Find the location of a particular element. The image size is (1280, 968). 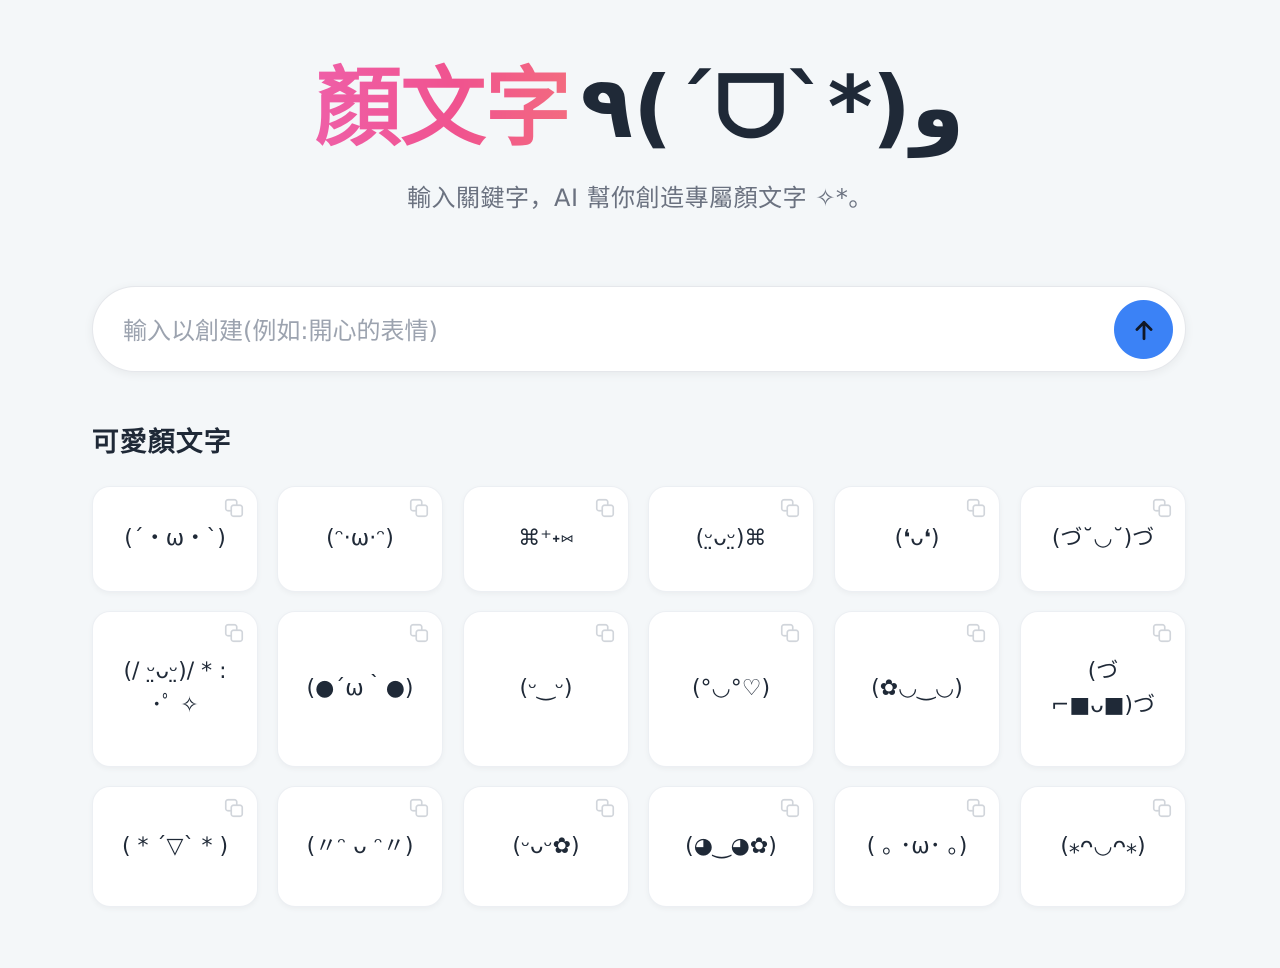

kaomoji-card: (づ˘◡˘)づ is located at coordinates (1103, 539).